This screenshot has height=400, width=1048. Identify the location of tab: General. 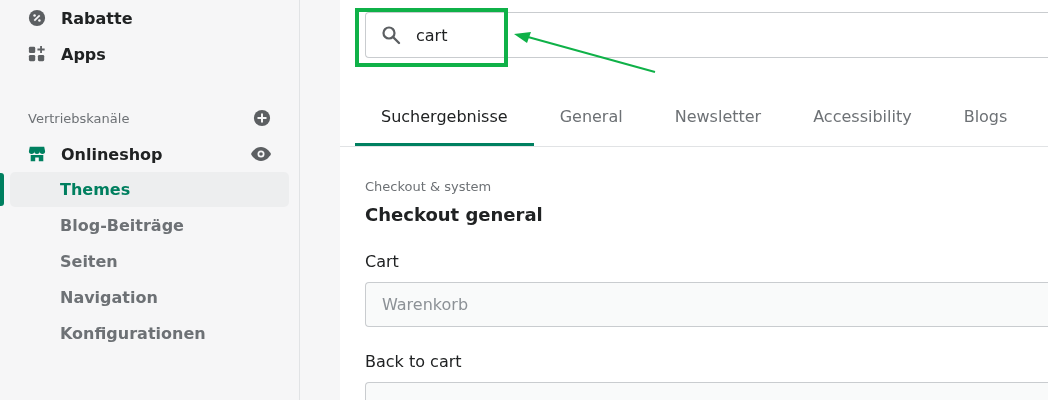
(591, 120).